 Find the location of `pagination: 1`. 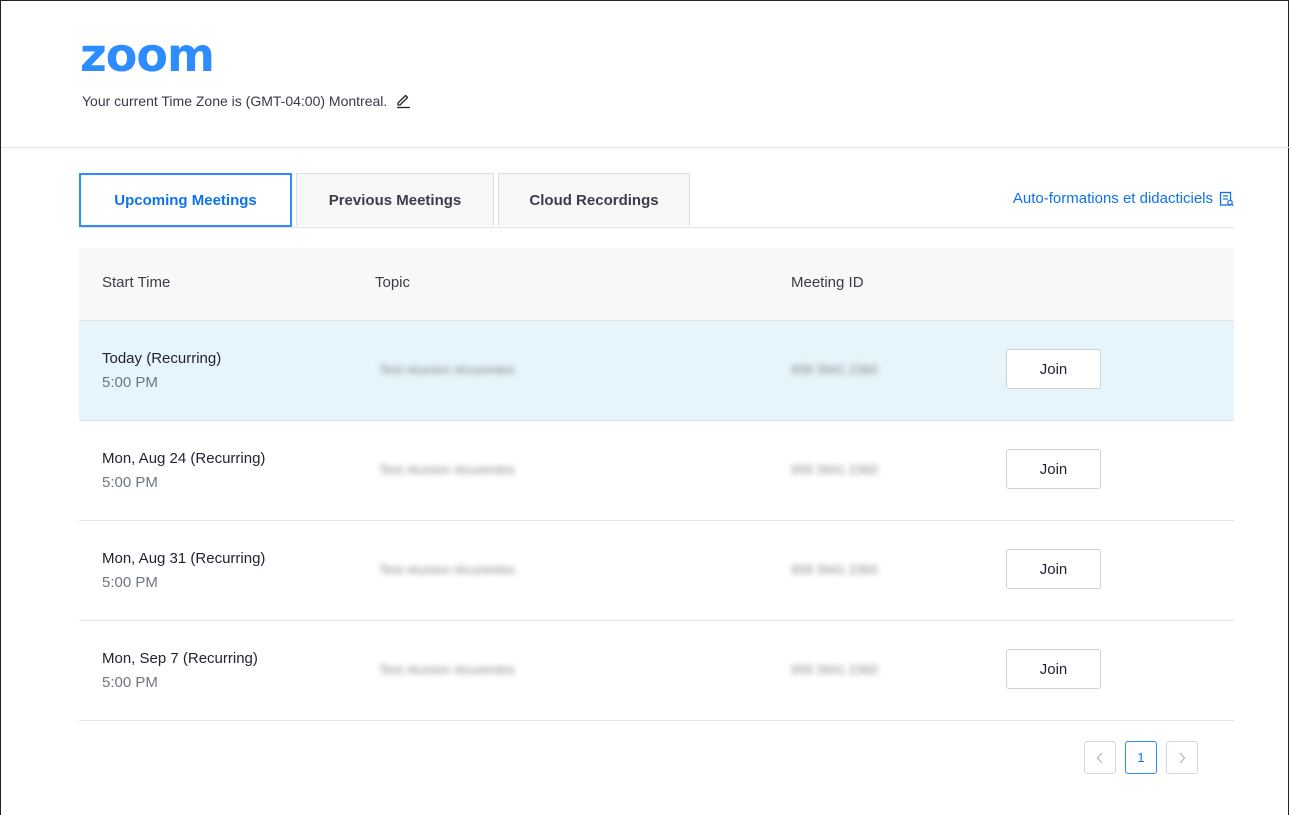

pagination: 1 is located at coordinates (1141, 757).